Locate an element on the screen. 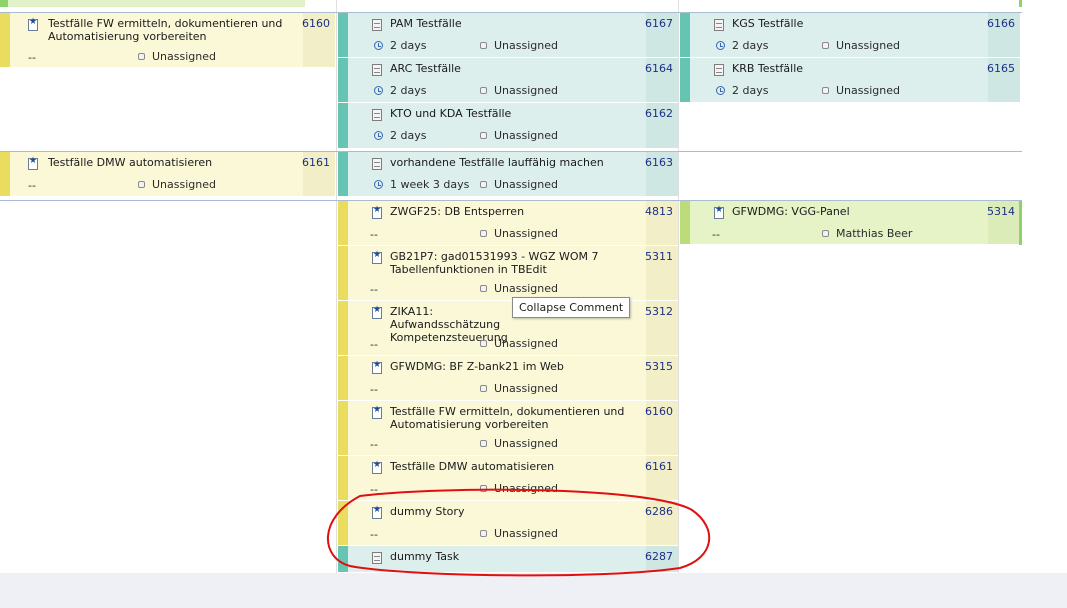 The height and width of the screenshot is (608, 1067). task-card: ARC Testfälle 6164 2 days Unassigned is located at coordinates (508, 80).